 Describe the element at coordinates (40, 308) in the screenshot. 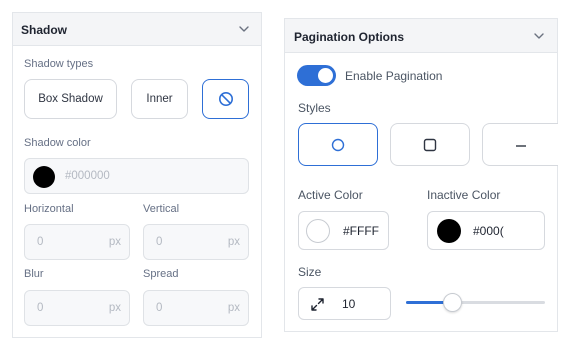

I see `blur-value: 0` at that location.